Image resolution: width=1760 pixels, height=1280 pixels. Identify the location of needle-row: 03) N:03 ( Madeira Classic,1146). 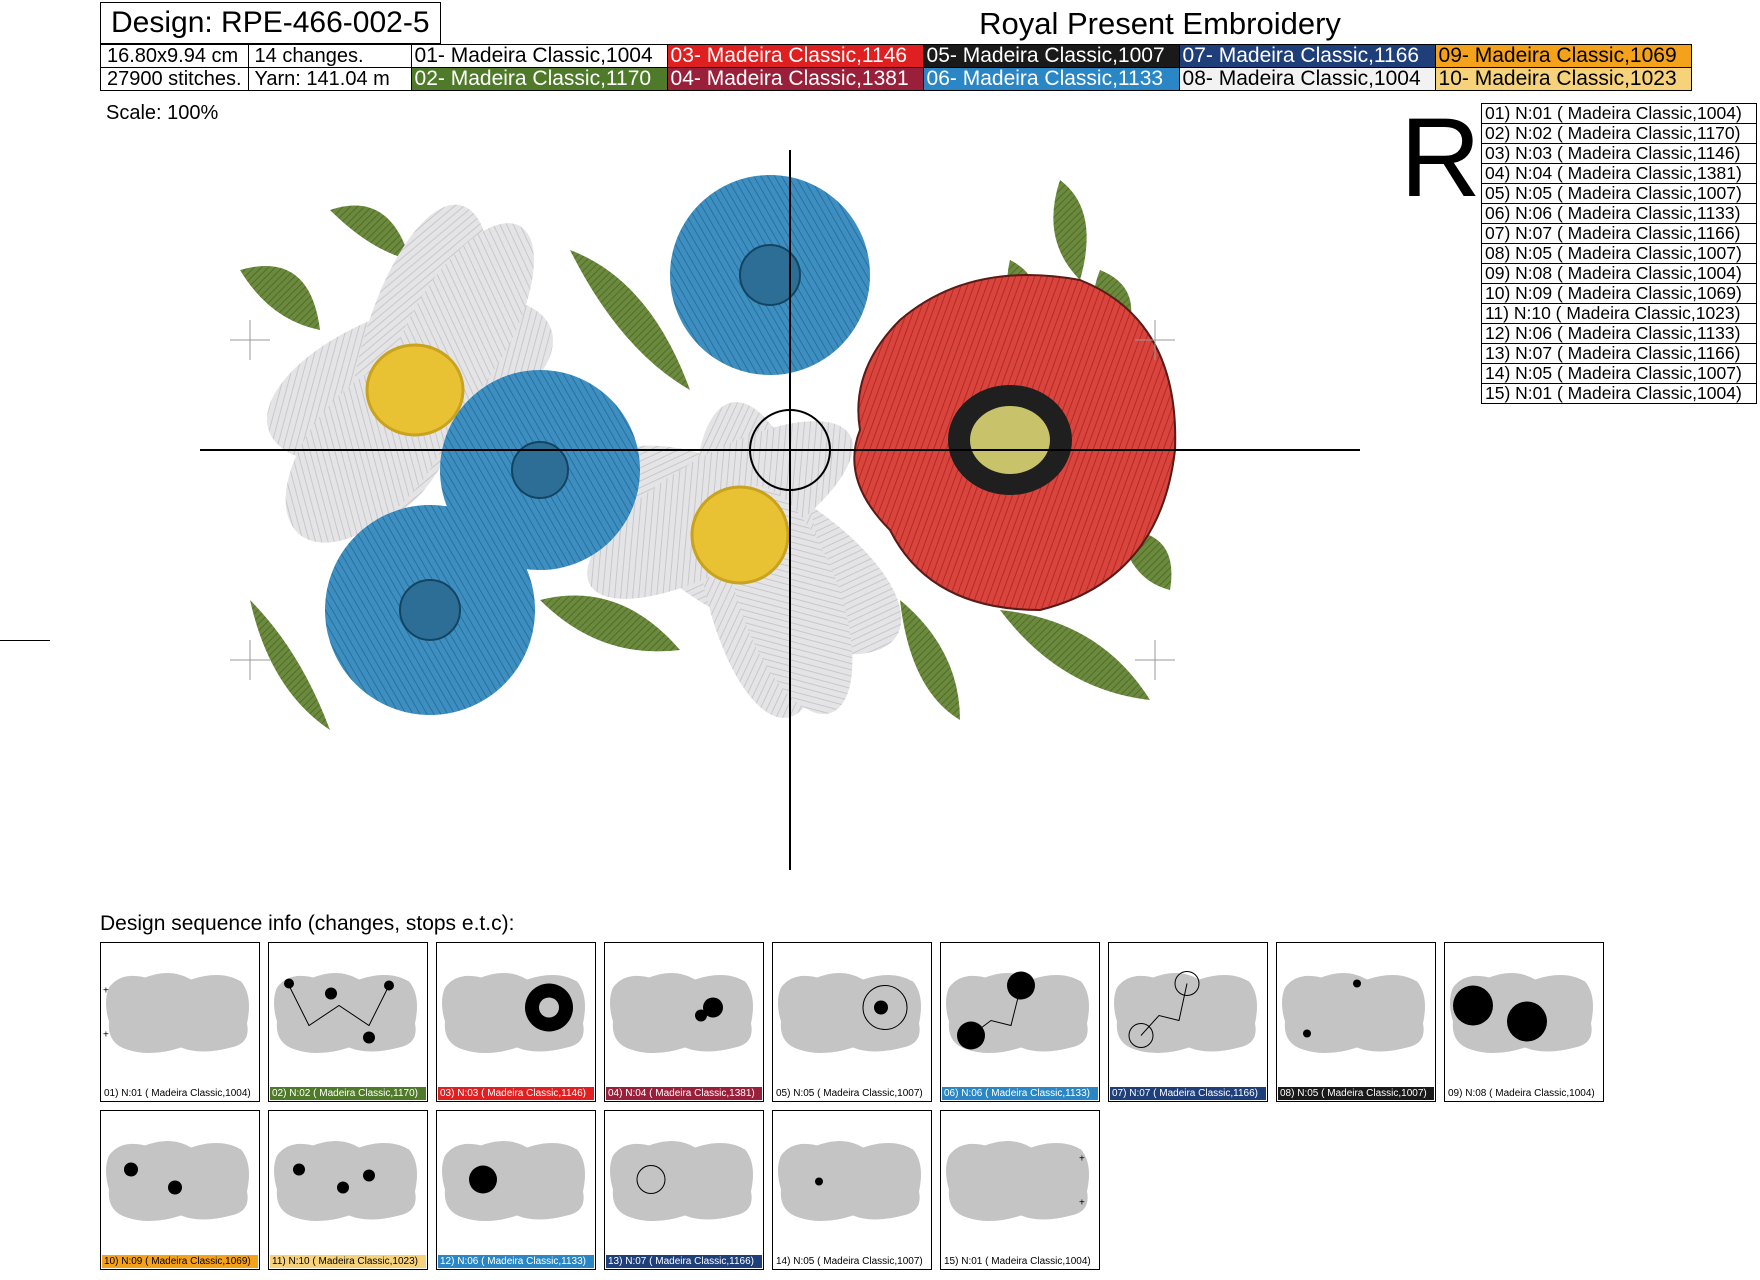
(1619, 153).